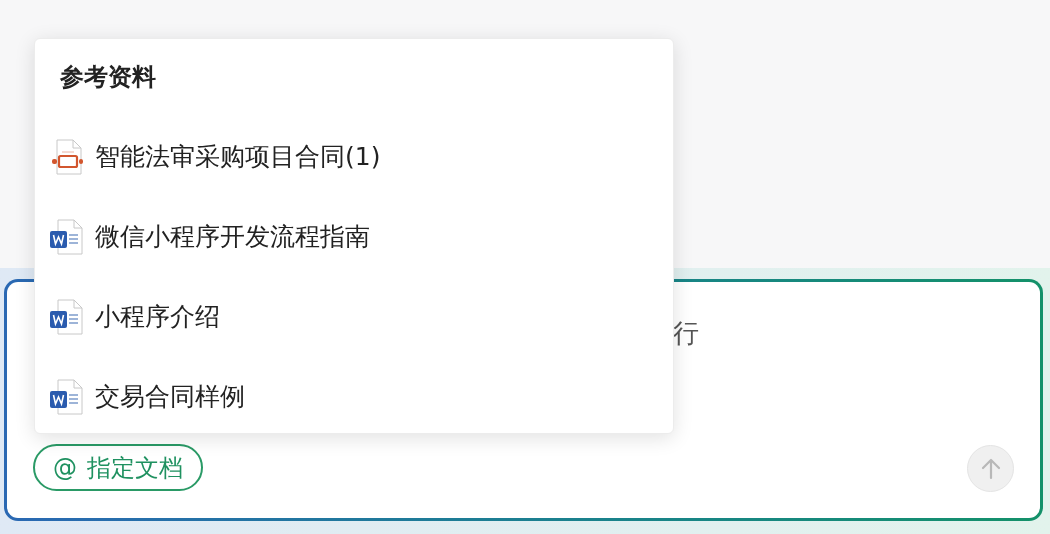 The height and width of the screenshot is (534, 1050). I want to click on menu-item: 小程序介绍, so click(354, 317).